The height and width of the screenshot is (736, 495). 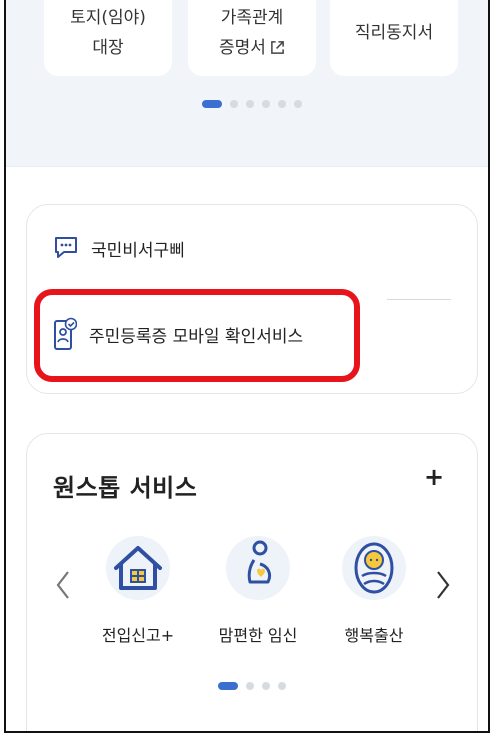 I want to click on pregnant-woman-icon, so click(x=259, y=562).